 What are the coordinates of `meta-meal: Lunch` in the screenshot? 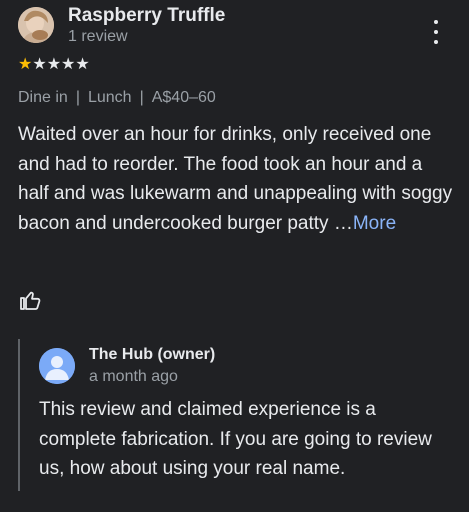 It's located at (109, 97).